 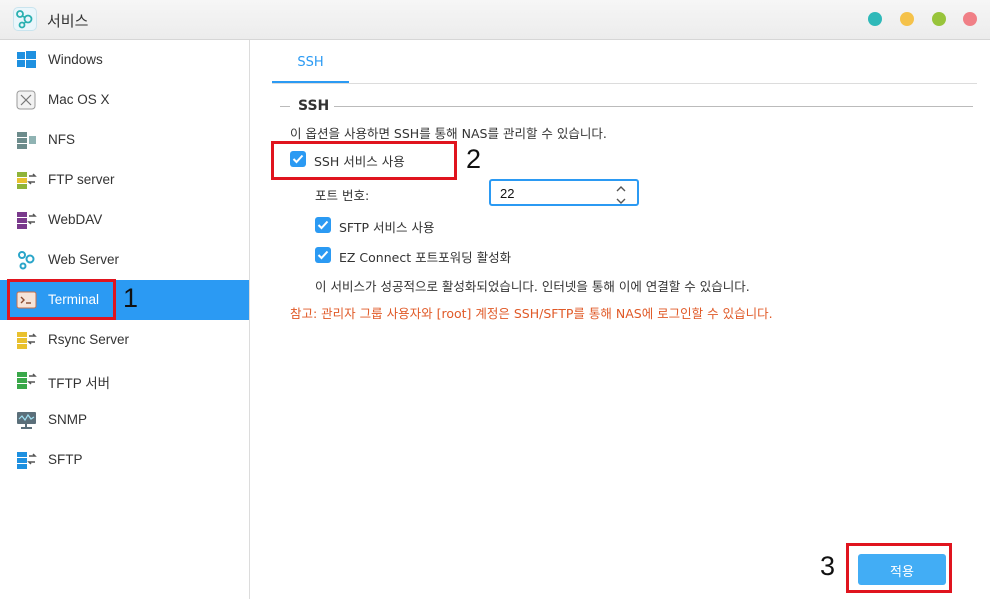 What do you see at coordinates (26, 420) in the screenshot?
I see `snmp-icon` at bounding box center [26, 420].